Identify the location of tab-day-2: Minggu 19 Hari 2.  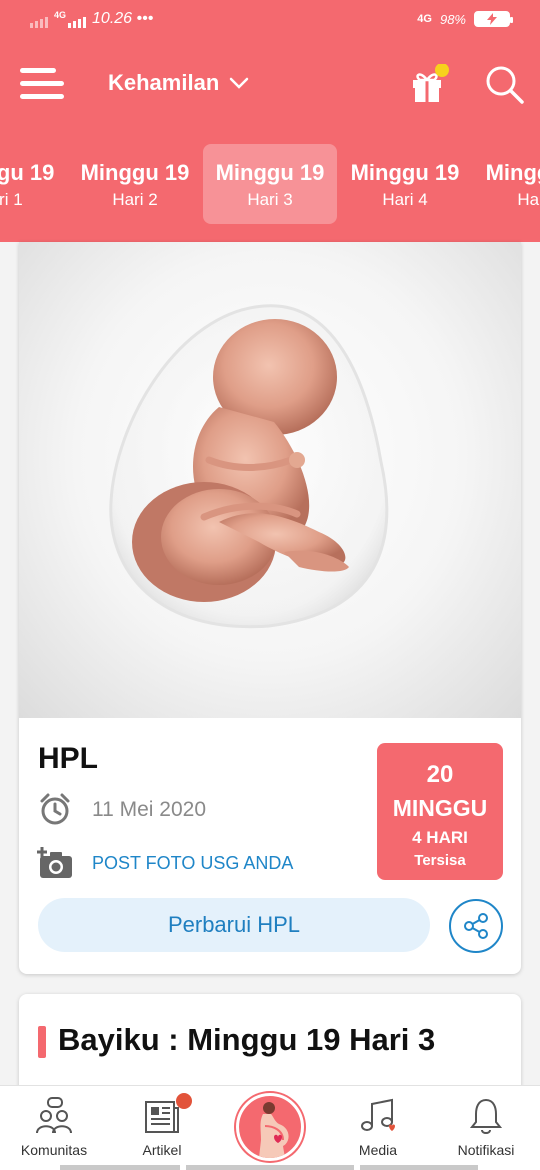
(135, 184).